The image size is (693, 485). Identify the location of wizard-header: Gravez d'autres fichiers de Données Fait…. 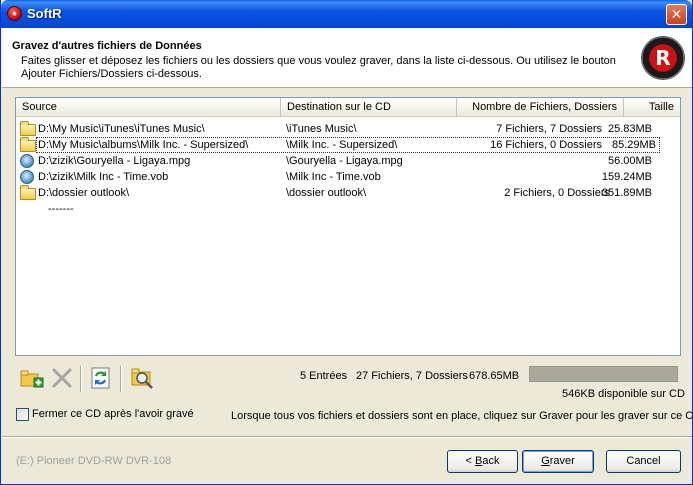
(347, 58).